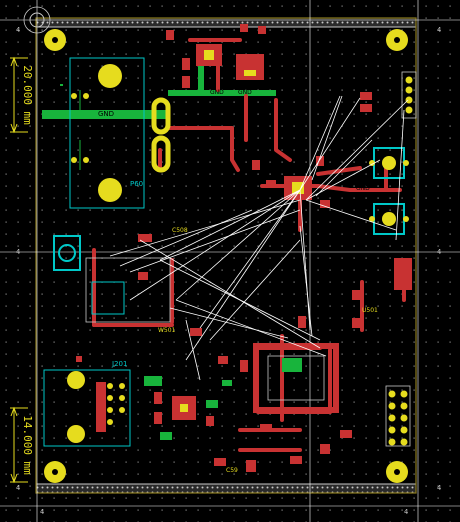  What do you see at coordinates (217, 92) in the screenshot?
I see `net-label-gnd-2: GND` at bounding box center [217, 92].